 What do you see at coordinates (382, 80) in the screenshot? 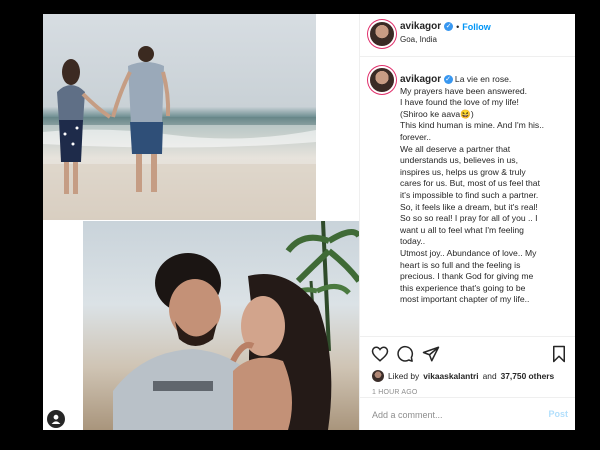
I see `caption-author-avatar` at bounding box center [382, 80].